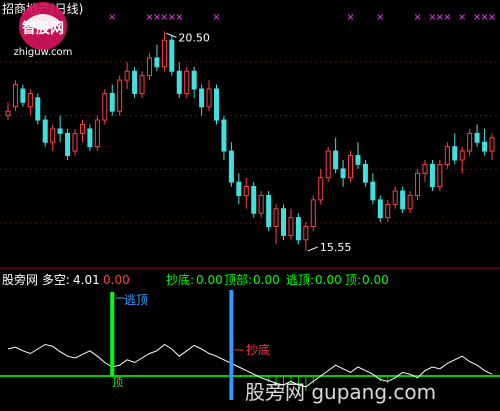 Image resolution: width=500 pixels, height=411 pixels. Describe the element at coordinates (328, 280) in the screenshot. I see `taoding-value: 0.00` at that location.